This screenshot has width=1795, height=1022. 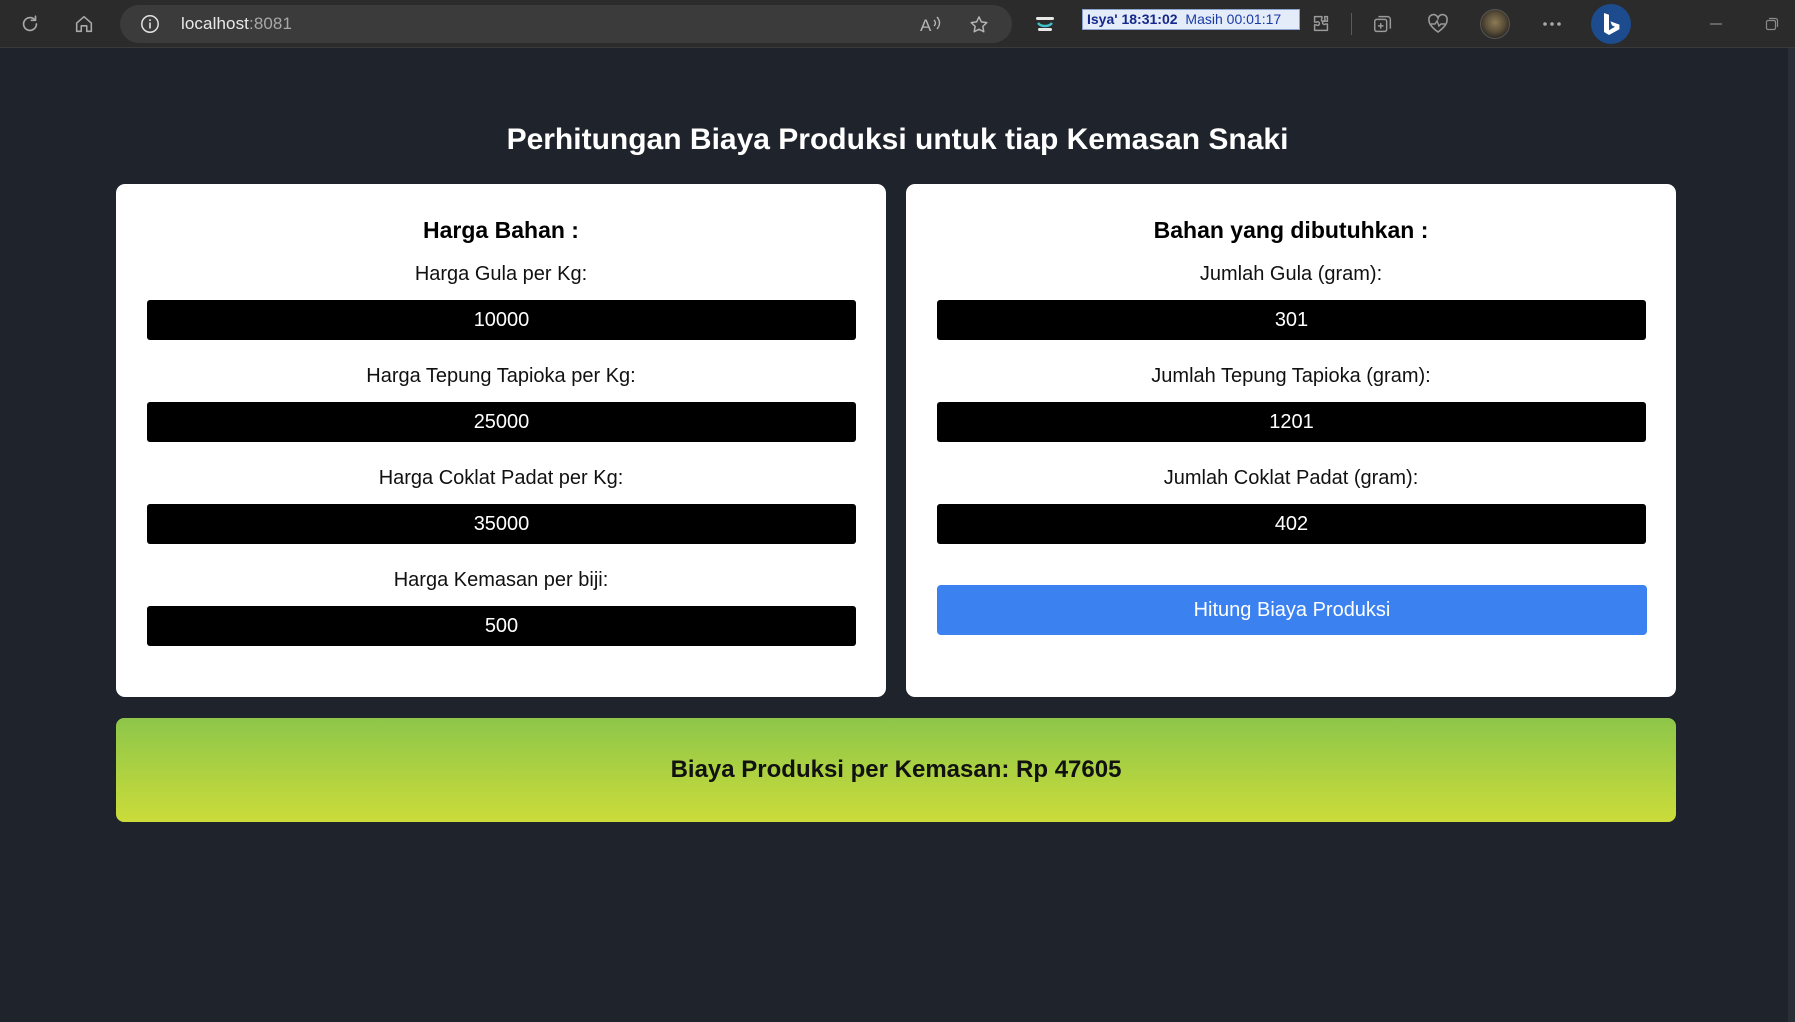 What do you see at coordinates (1611, 24) in the screenshot?
I see `bing-icon` at bounding box center [1611, 24].